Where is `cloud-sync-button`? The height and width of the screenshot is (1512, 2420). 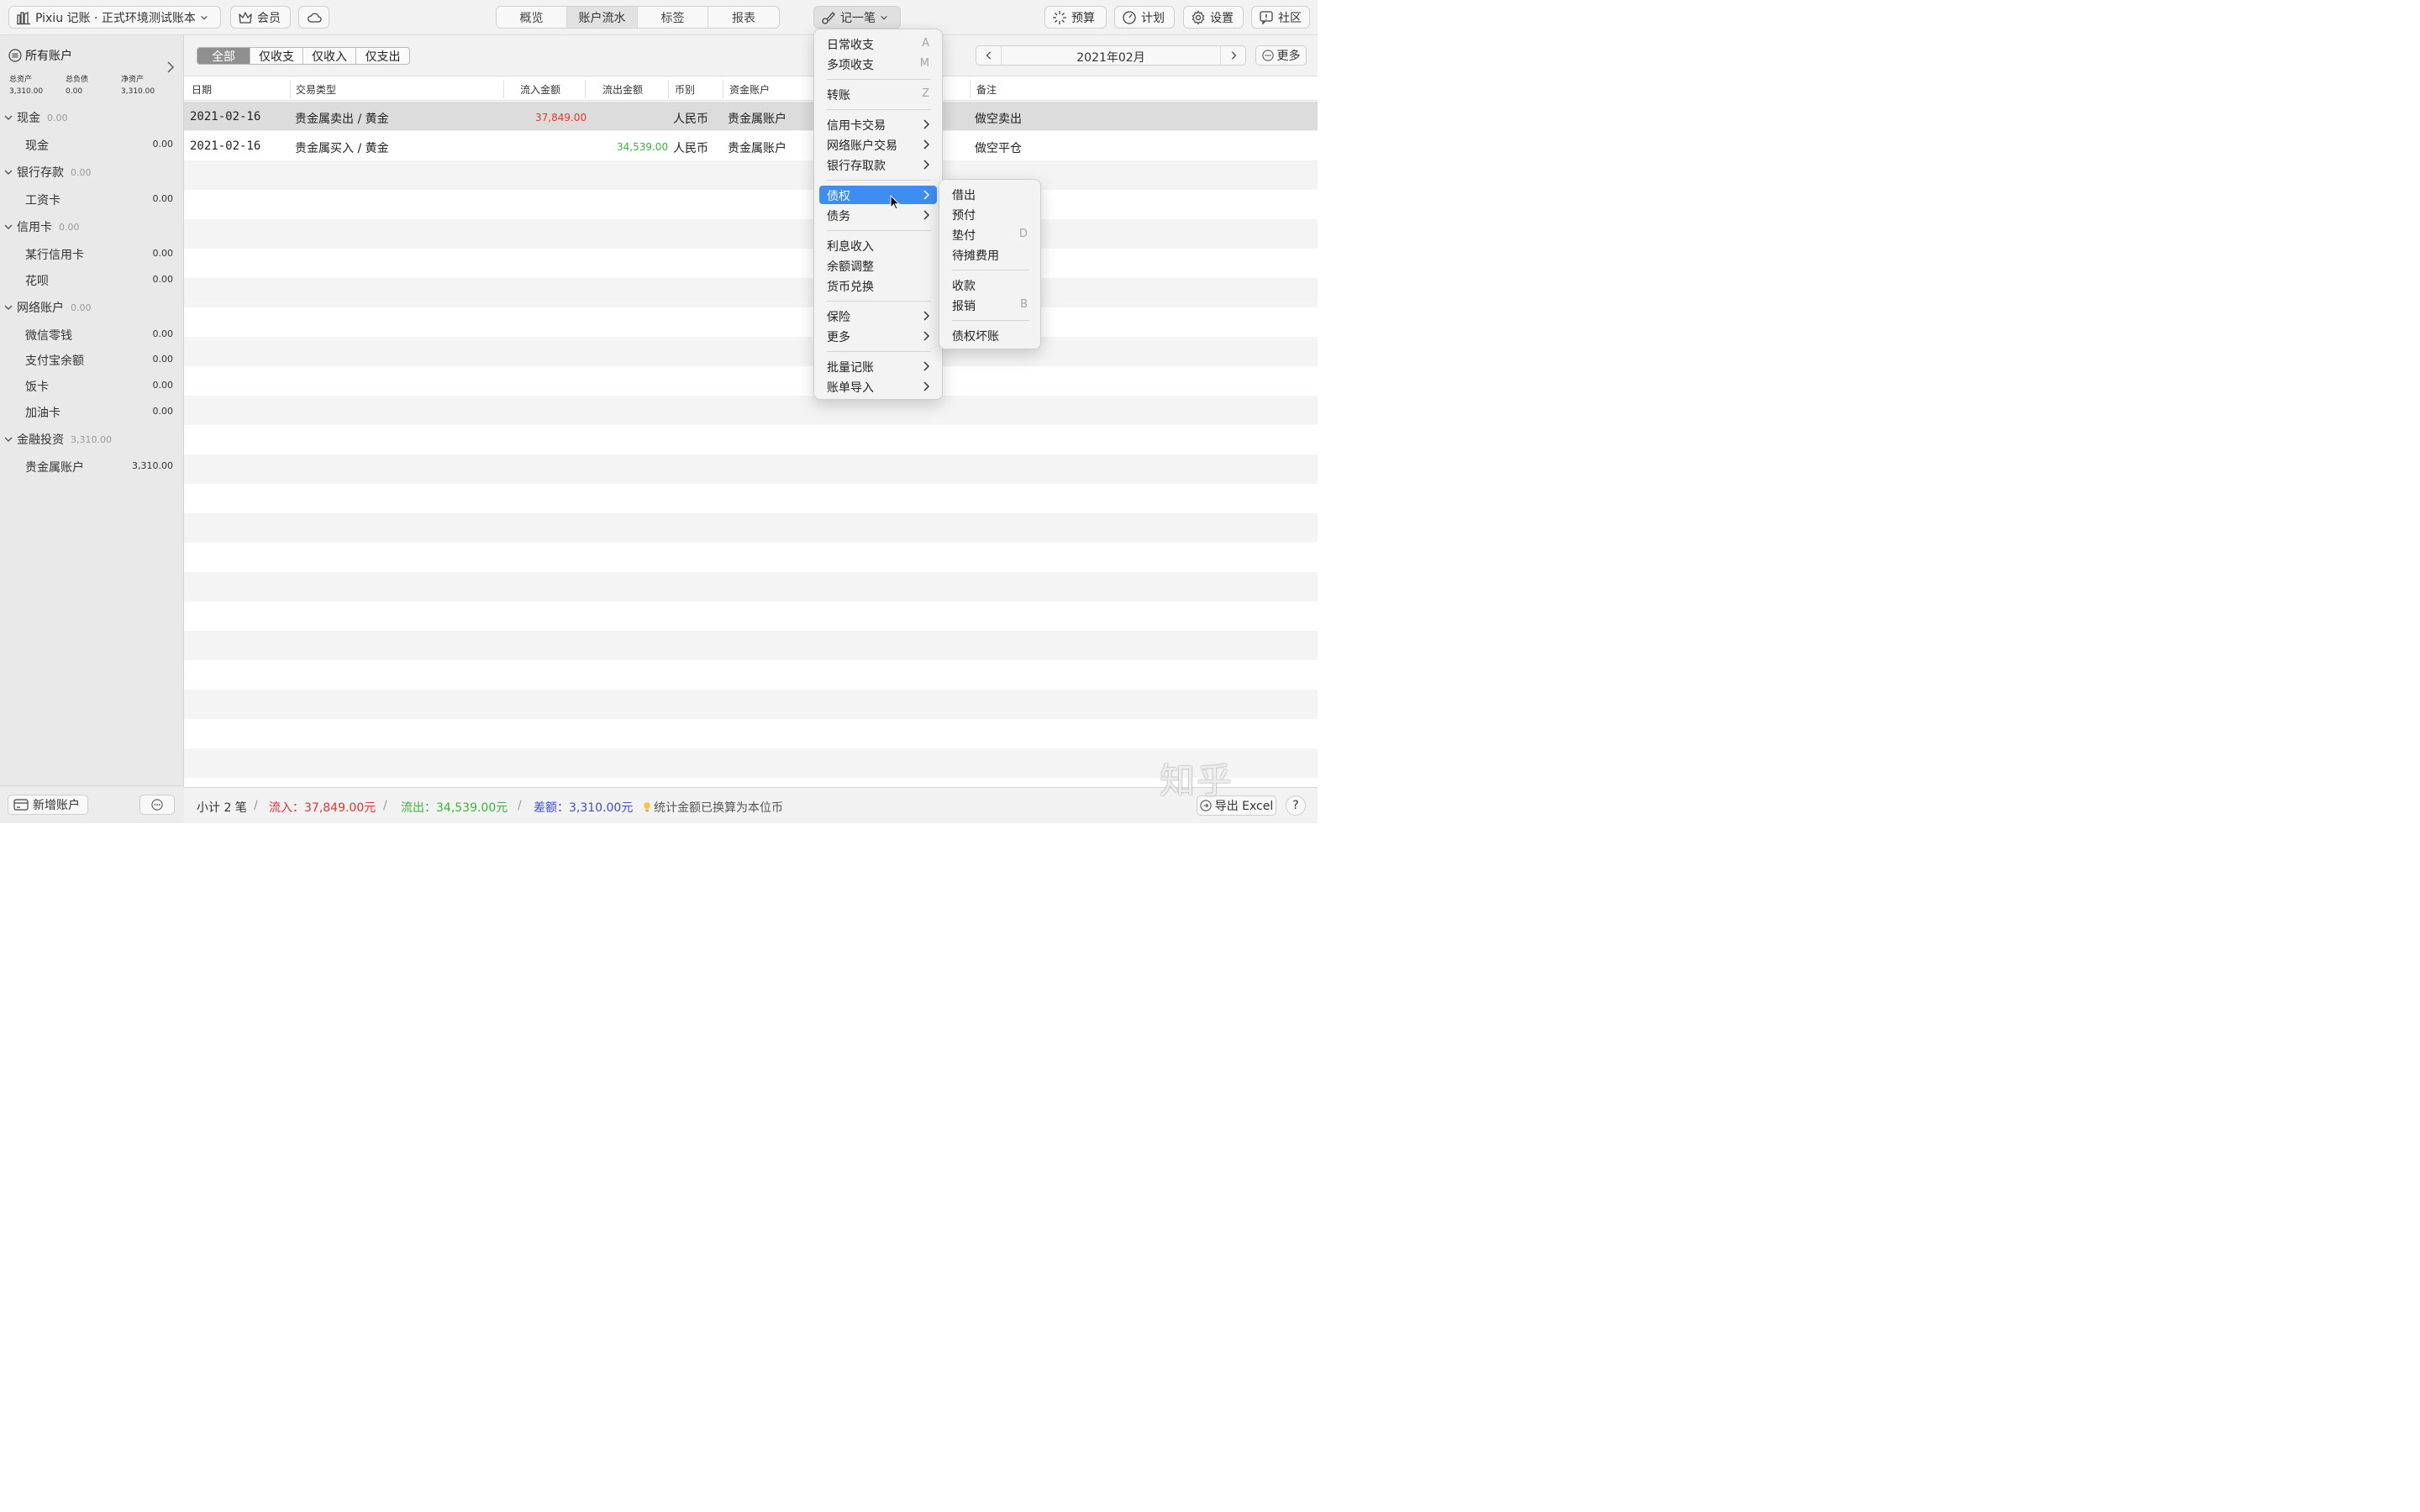
cloud-sync-button is located at coordinates (314, 17).